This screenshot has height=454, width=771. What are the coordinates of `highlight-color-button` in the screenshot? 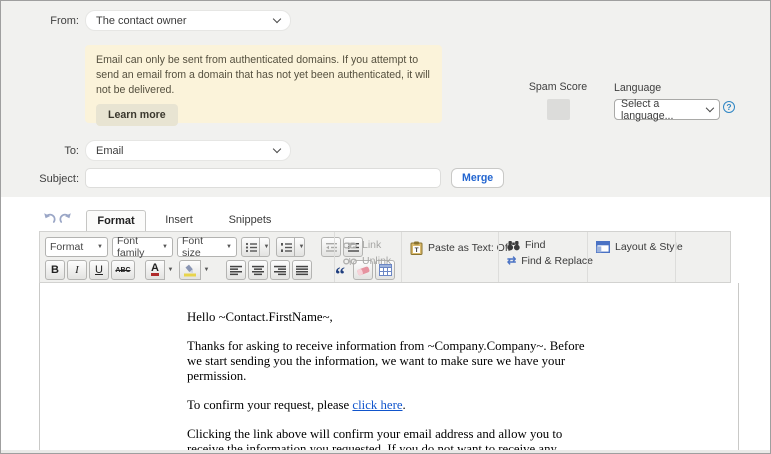 It's located at (190, 270).